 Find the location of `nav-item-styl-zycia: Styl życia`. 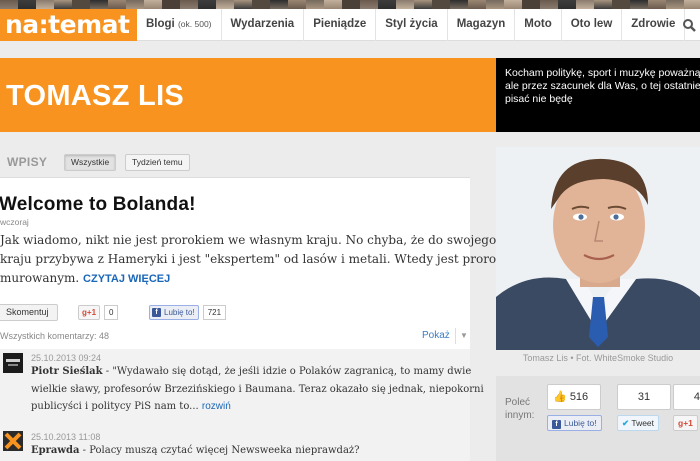

nav-item-styl-zycia: Styl życia is located at coordinates (412, 25).